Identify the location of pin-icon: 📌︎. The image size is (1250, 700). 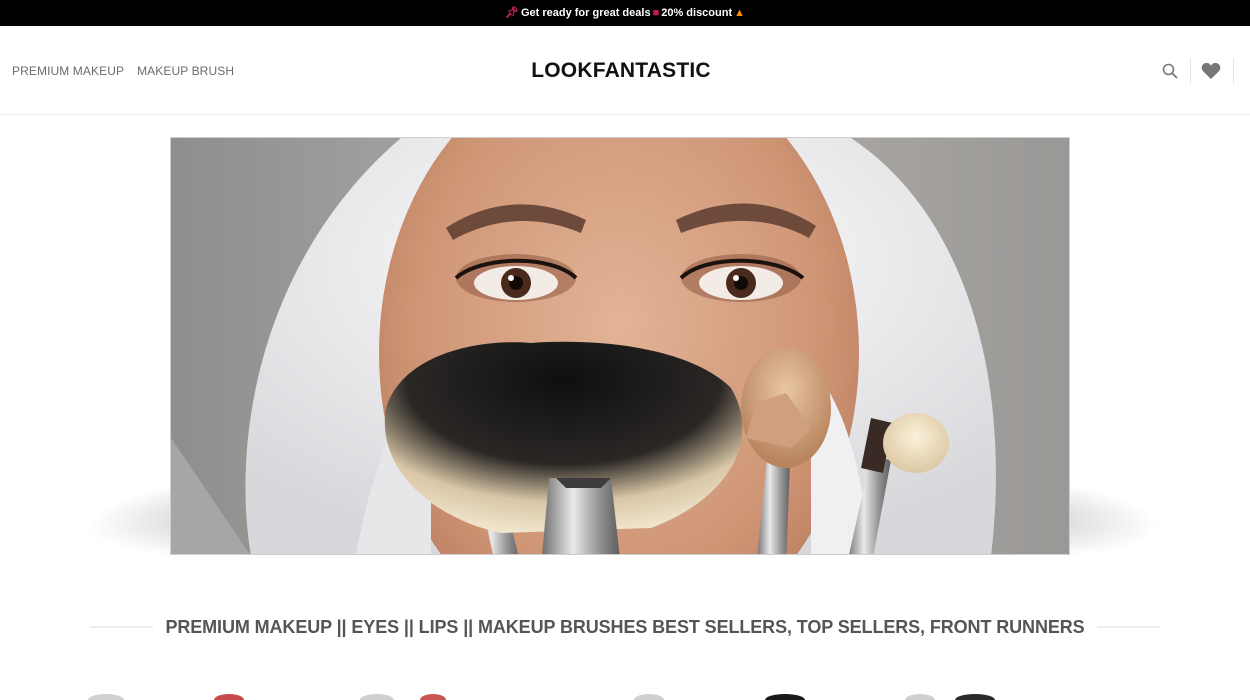
(511, 12).